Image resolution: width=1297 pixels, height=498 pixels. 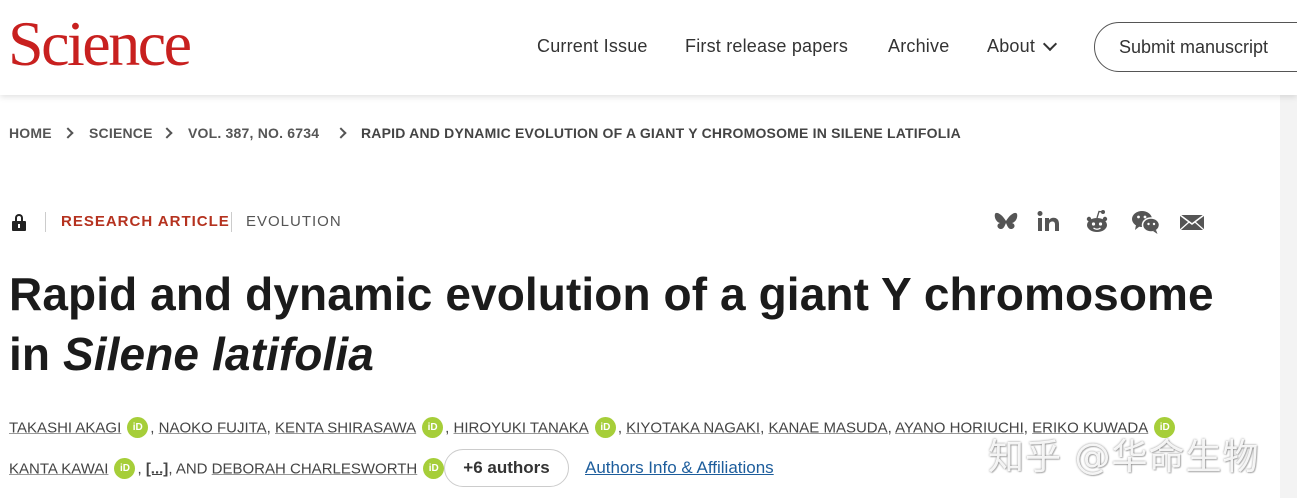 What do you see at coordinates (1195, 47) in the screenshot?
I see `submit-manuscript-button: Submit manuscript` at bounding box center [1195, 47].